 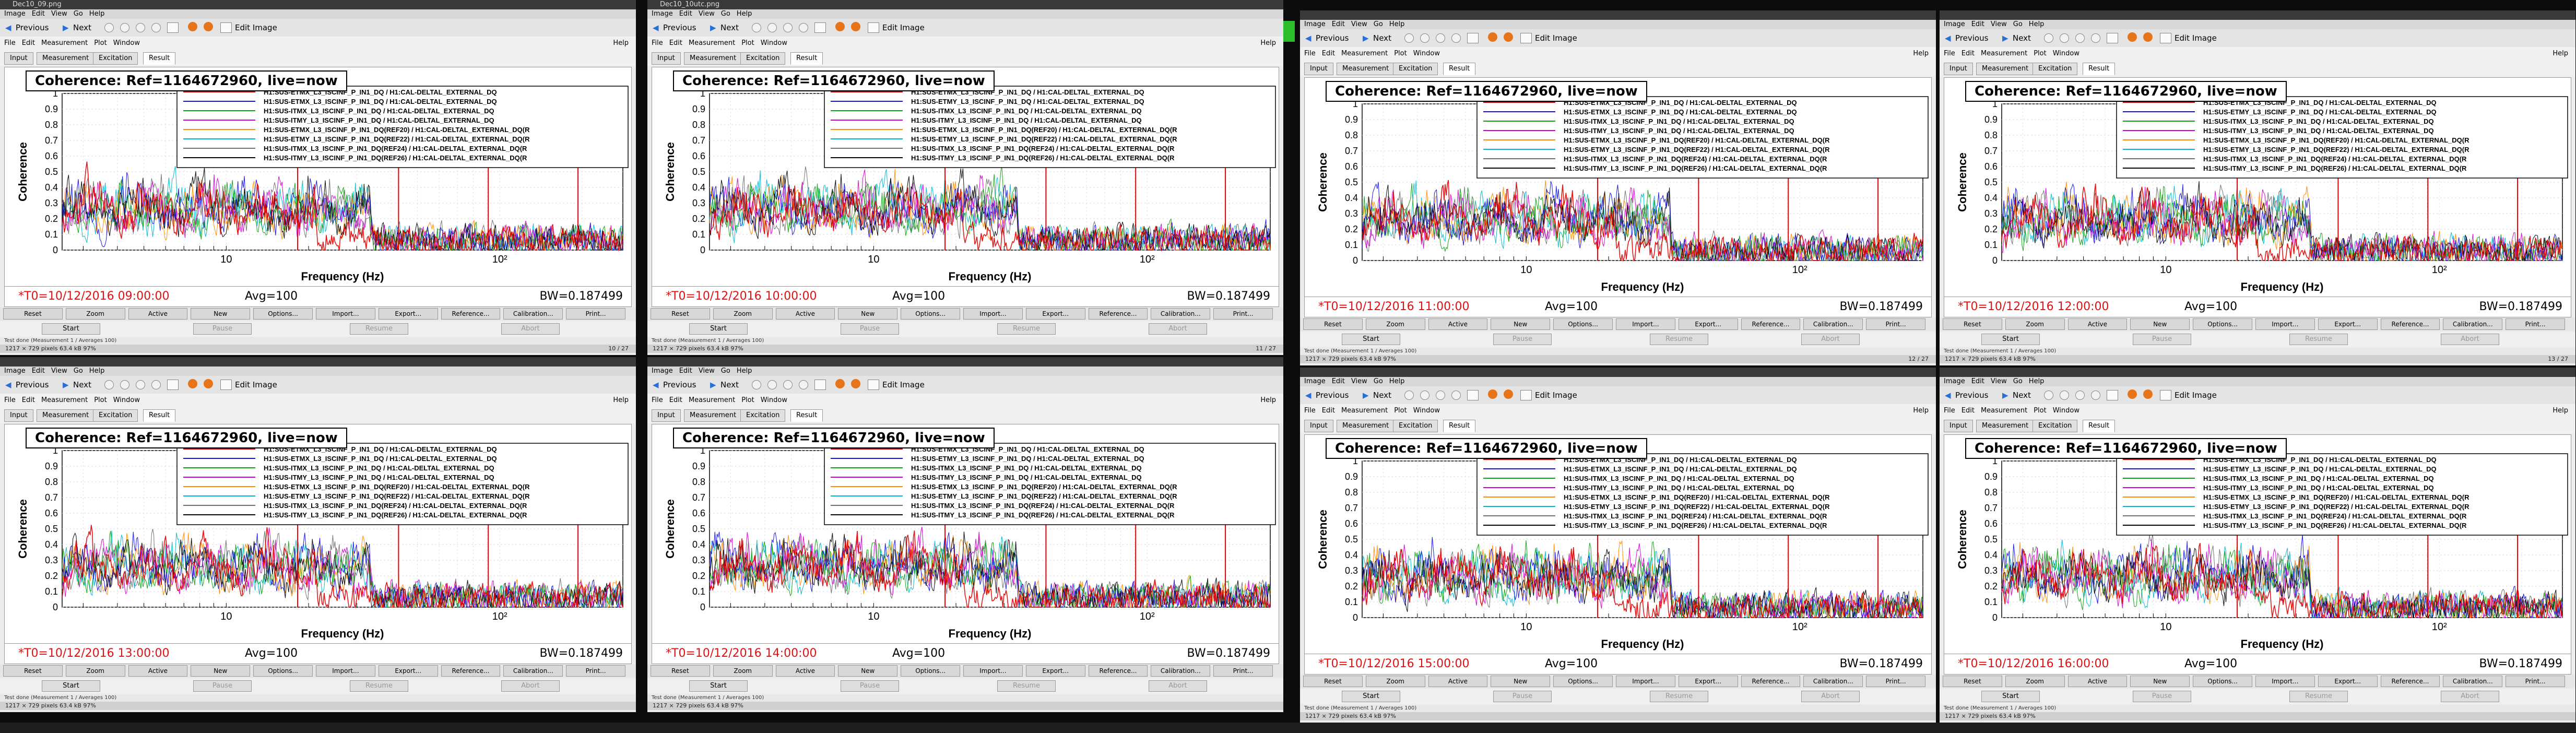 What do you see at coordinates (1971, 395) in the screenshot?
I see `previous-button: Previous` at bounding box center [1971, 395].